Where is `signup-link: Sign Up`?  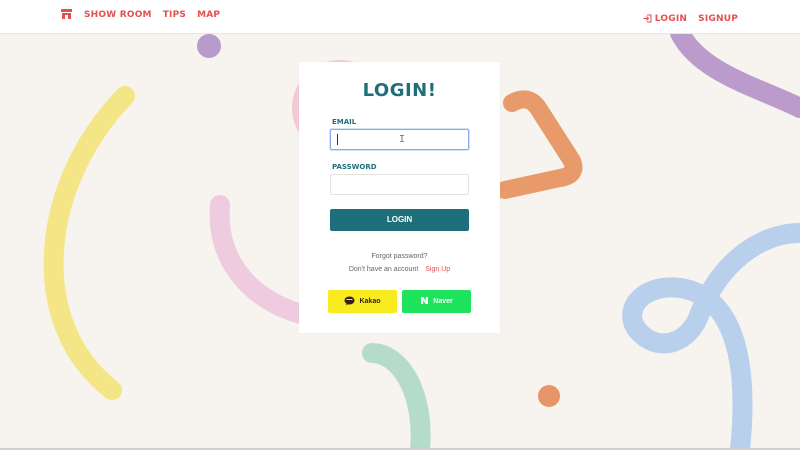 signup-link: Sign Up is located at coordinates (437, 269).